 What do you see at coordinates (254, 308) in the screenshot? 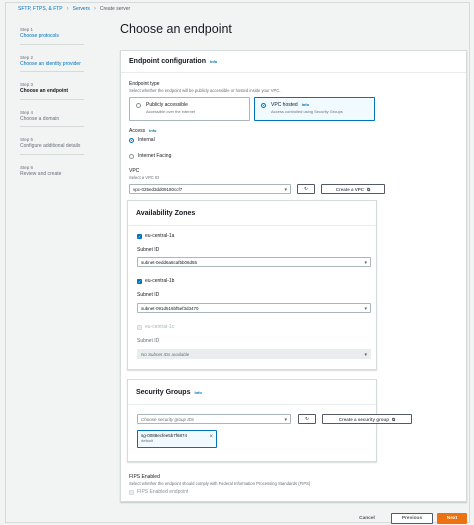
I see `subnet-select-1b: subnet-091d516bf5ef3d3470 ▾` at bounding box center [254, 308].